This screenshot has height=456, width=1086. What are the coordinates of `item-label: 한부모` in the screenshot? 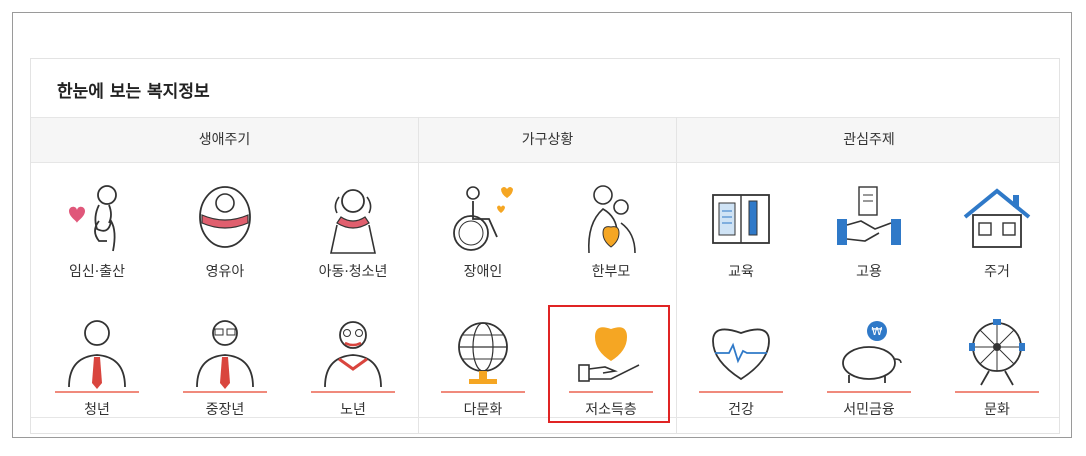 It's located at (611, 272).